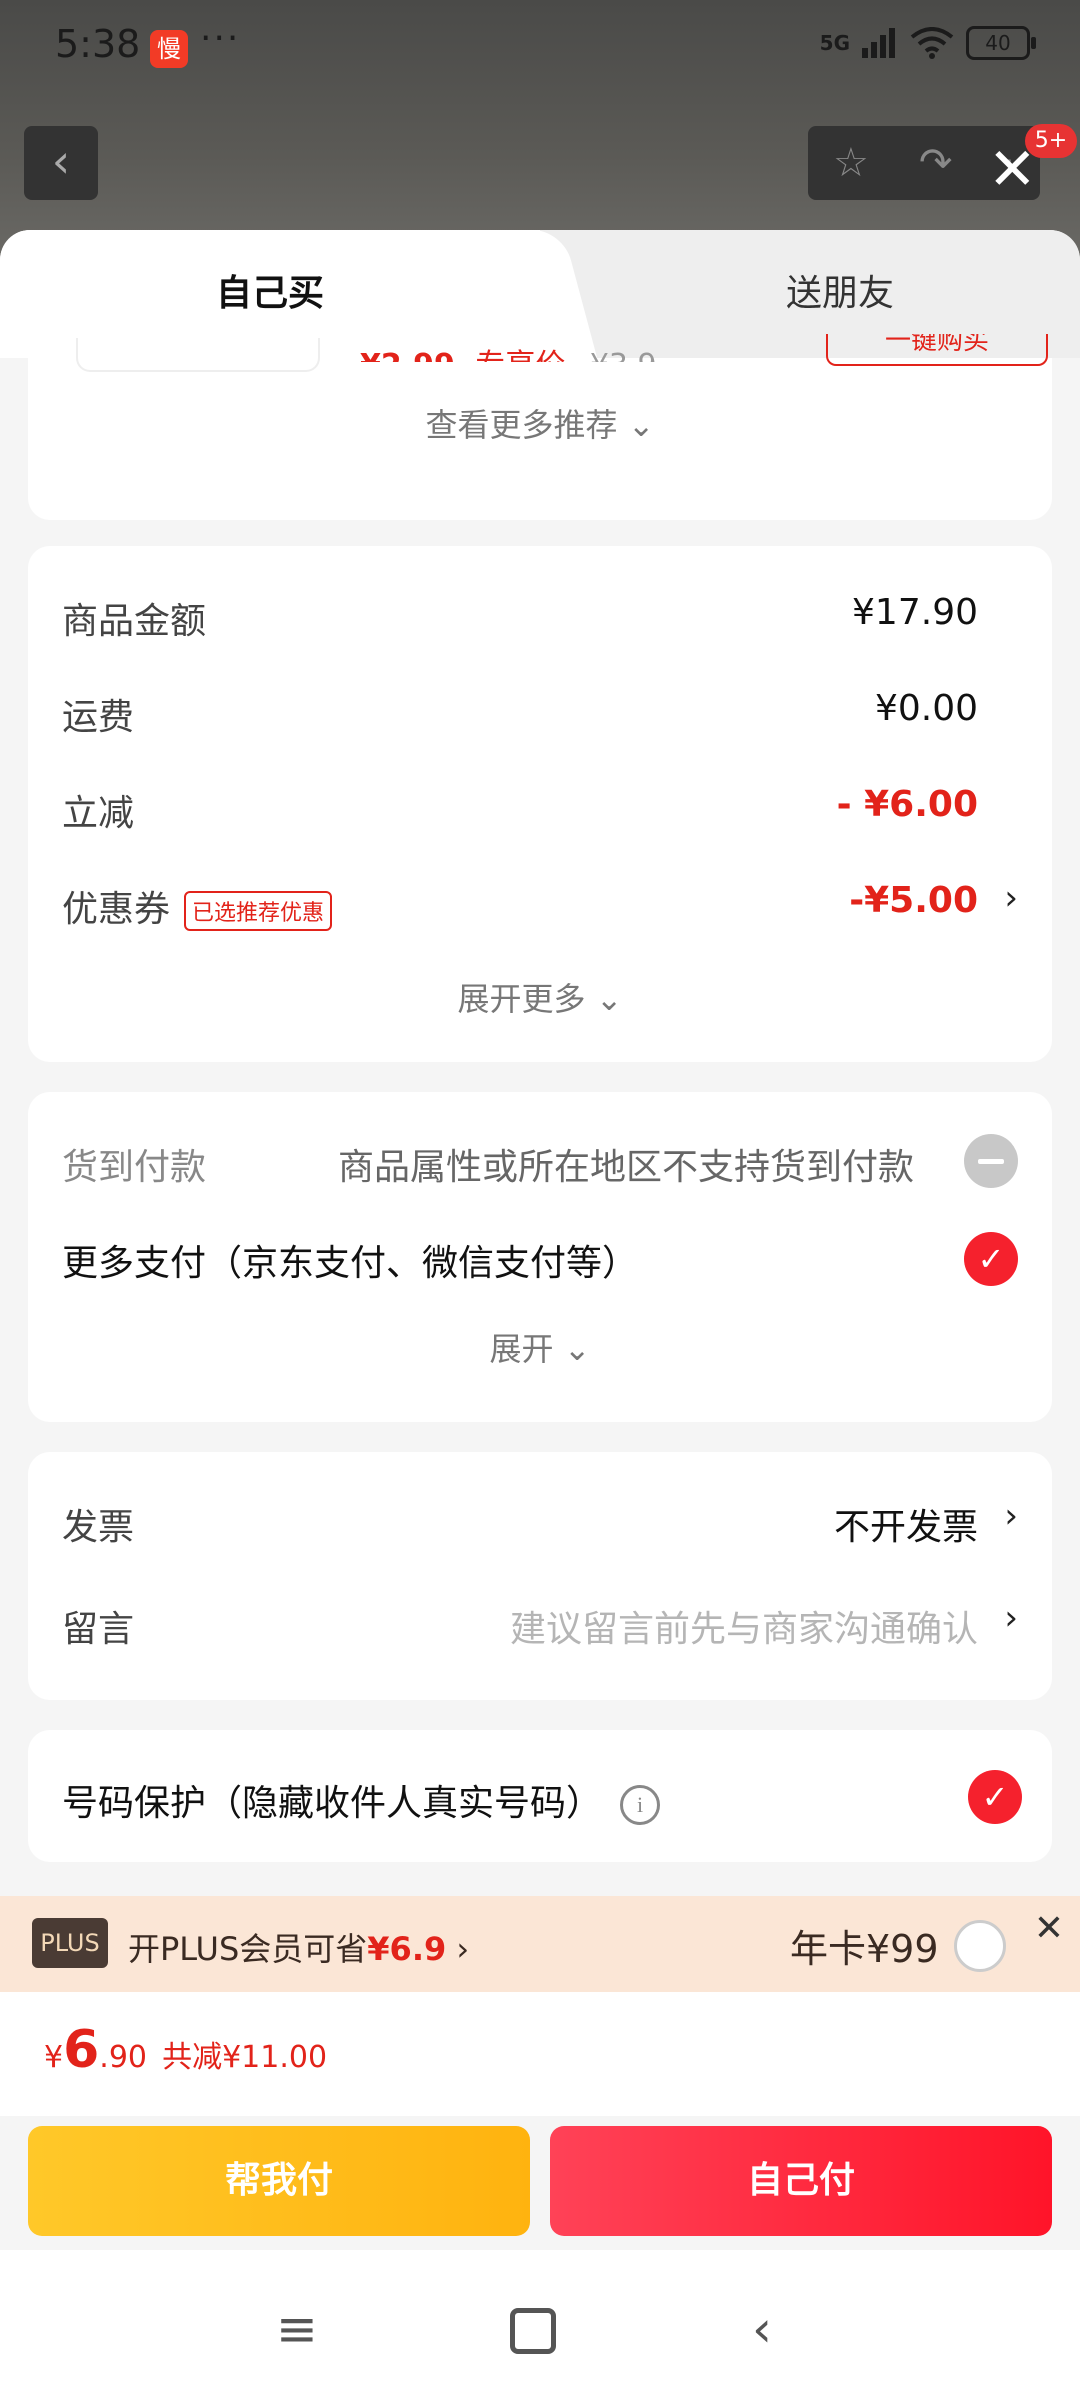  Describe the element at coordinates (991, 1259) in the screenshot. I see `more-payment-checked-icon: ✓` at that location.